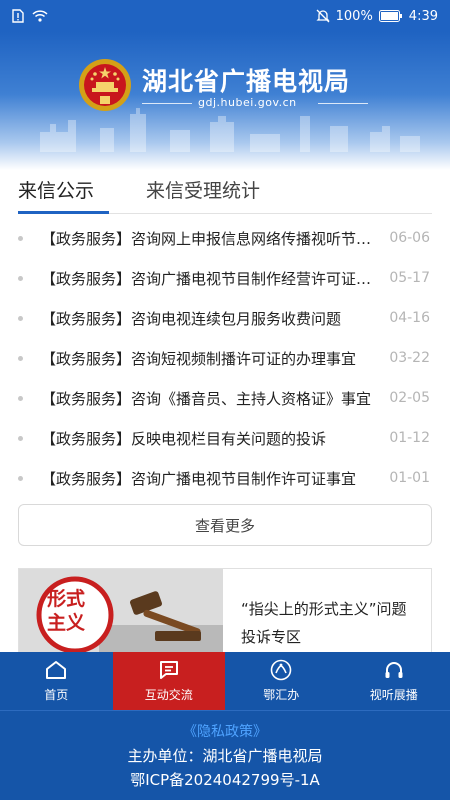  I want to click on ehuiban-logo-icon, so click(281, 670).